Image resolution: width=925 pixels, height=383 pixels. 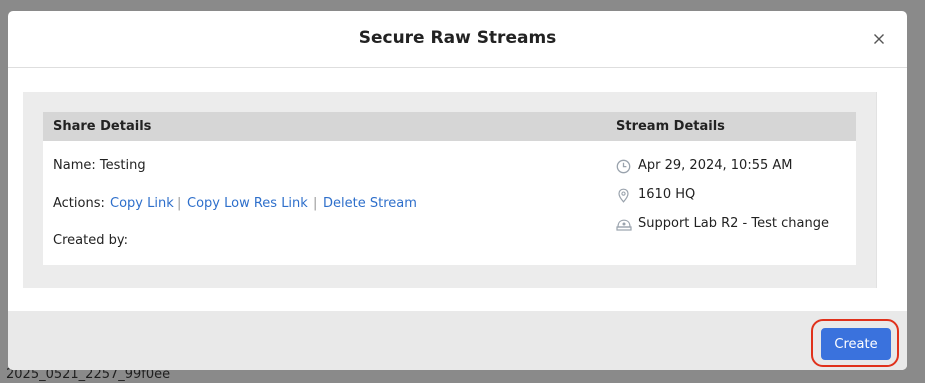 What do you see at coordinates (667, 194) in the screenshot?
I see `stream-location: 1610 HQ` at bounding box center [667, 194].